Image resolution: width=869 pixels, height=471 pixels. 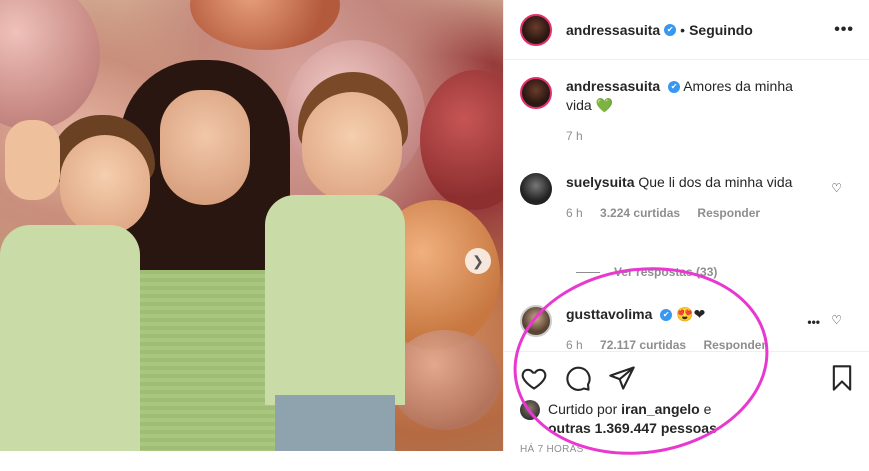 I want to click on boy-left-shirt, so click(x=70, y=338).